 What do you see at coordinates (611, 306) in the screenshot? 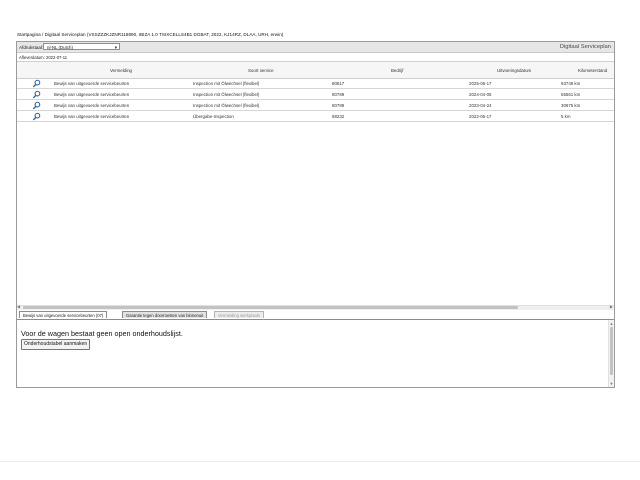
I see `scroll-right-icon: ▶` at bounding box center [611, 306].